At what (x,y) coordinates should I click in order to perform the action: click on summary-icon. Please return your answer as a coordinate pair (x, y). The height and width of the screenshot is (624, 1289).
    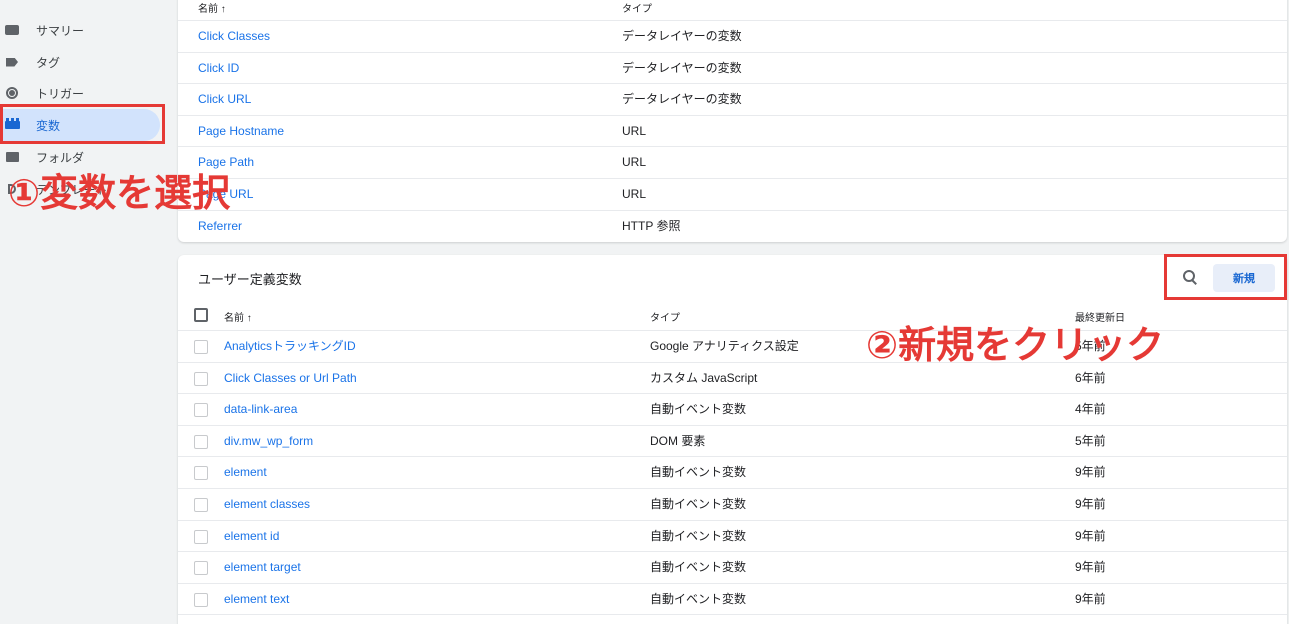
    Looking at the image, I should click on (12, 30).